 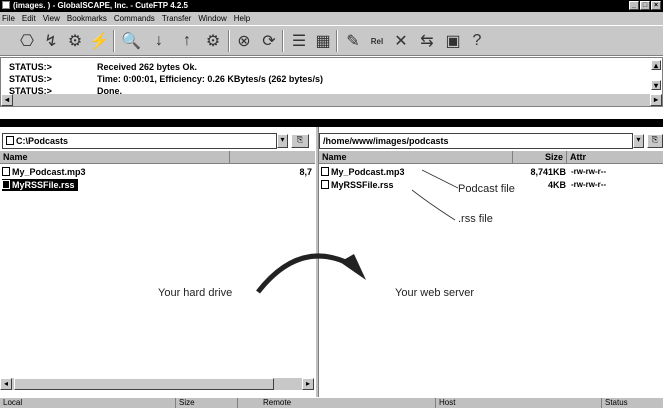 What do you see at coordinates (195, 293) in the screenshot?
I see `hard-drive-annotation: Your hard drive` at bounding box center [195, 293].